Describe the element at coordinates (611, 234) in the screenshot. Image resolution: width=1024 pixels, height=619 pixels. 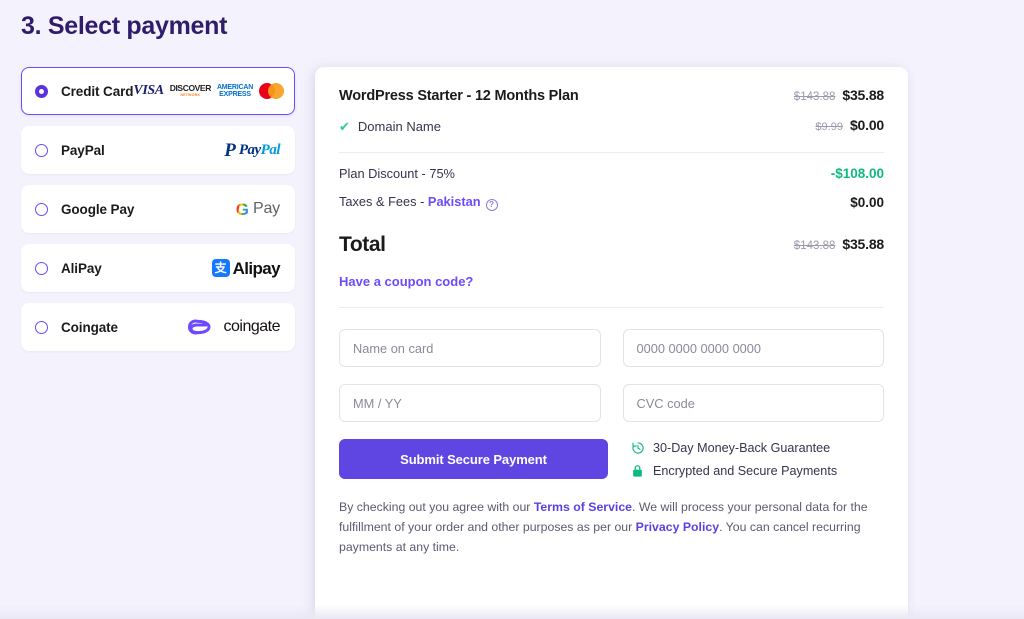
I see `total-row: Total $143.88 $35.88` at that location.